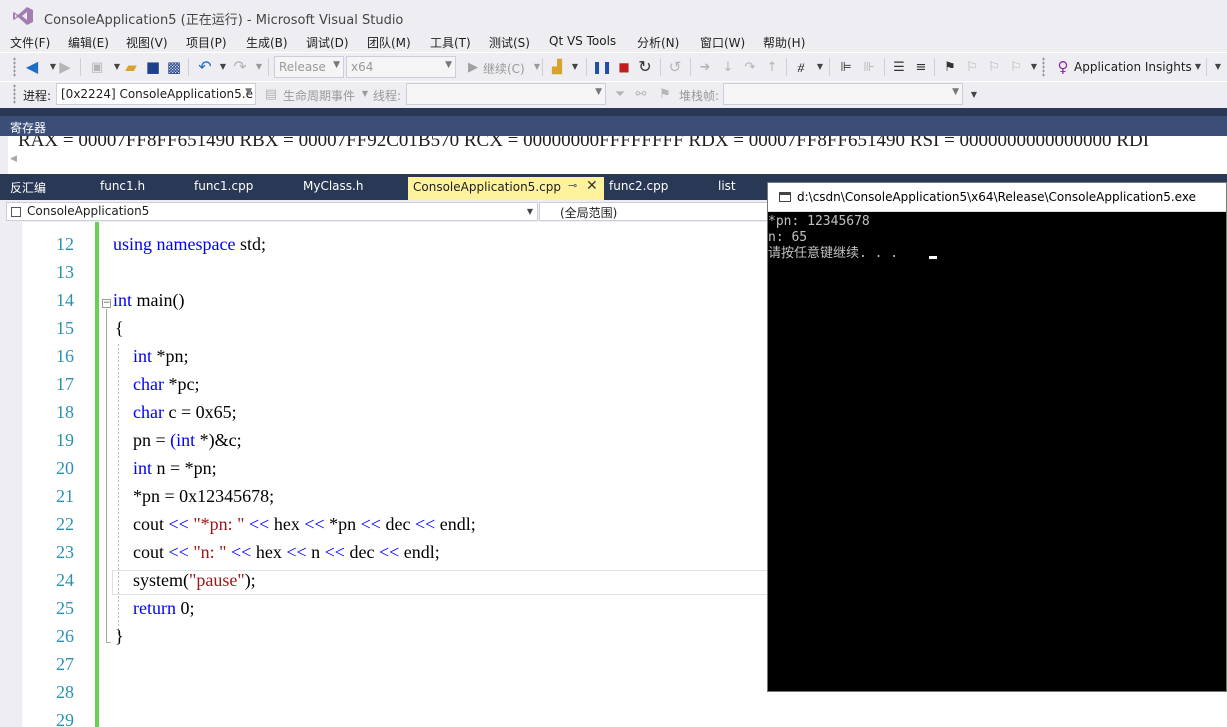  What do you see at coordinates (387, 96) in the screenshot?
I see `thread-label: 线程:` at bounding box center [387, 96].